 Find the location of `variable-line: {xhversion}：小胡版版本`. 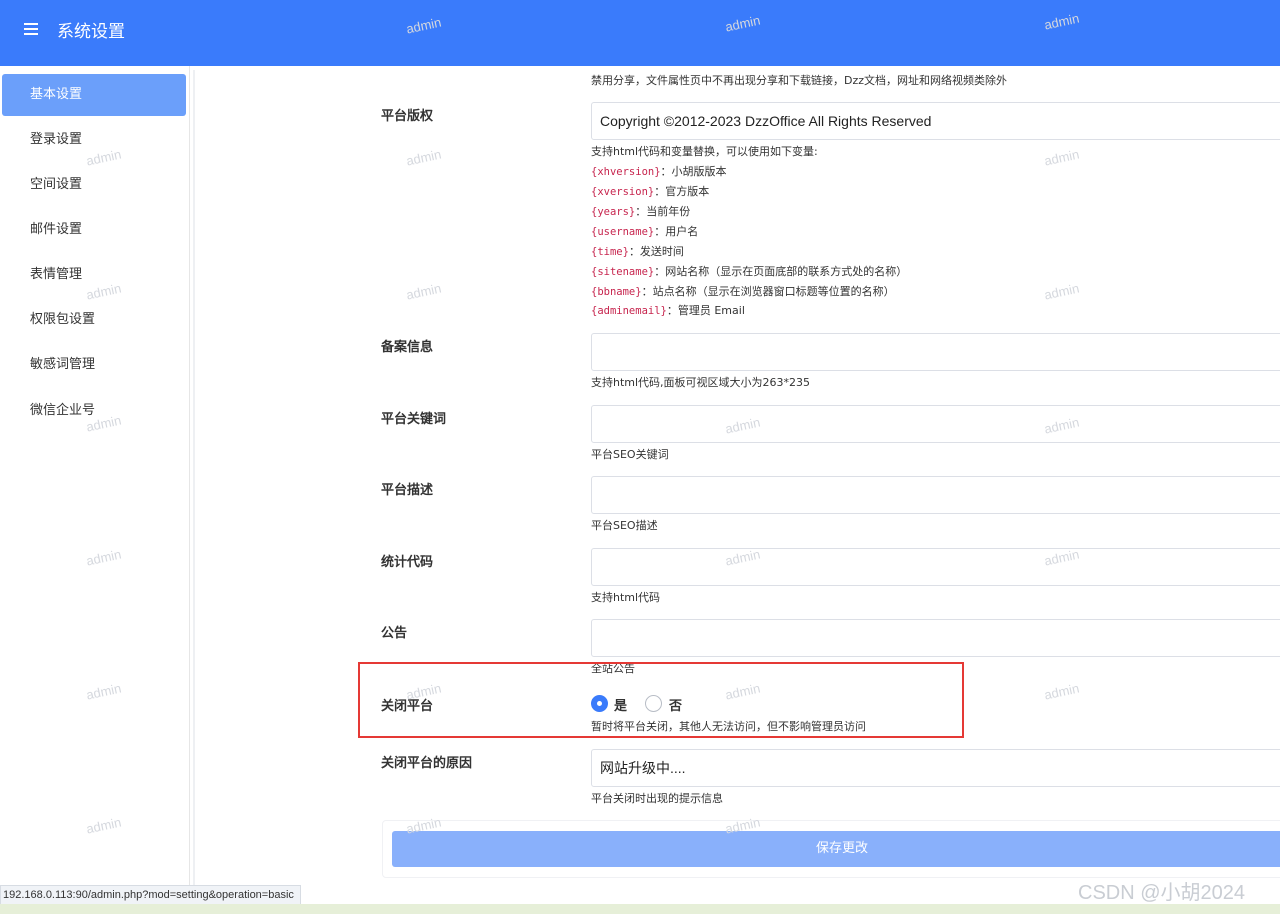

variable-line: {xhversion}：小胡版版本 is located at coordinates (659, 171).